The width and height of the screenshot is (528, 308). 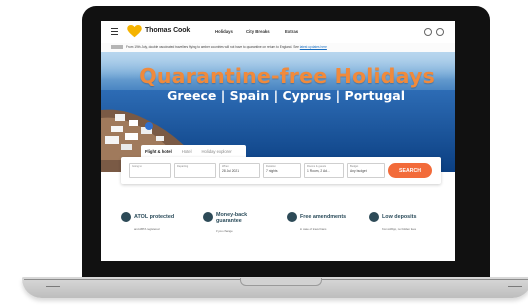 What do you see at coordinates (399, 217) in the screenshot?
I see `feature-title: Low deposits` at bounding box center [399, 217].